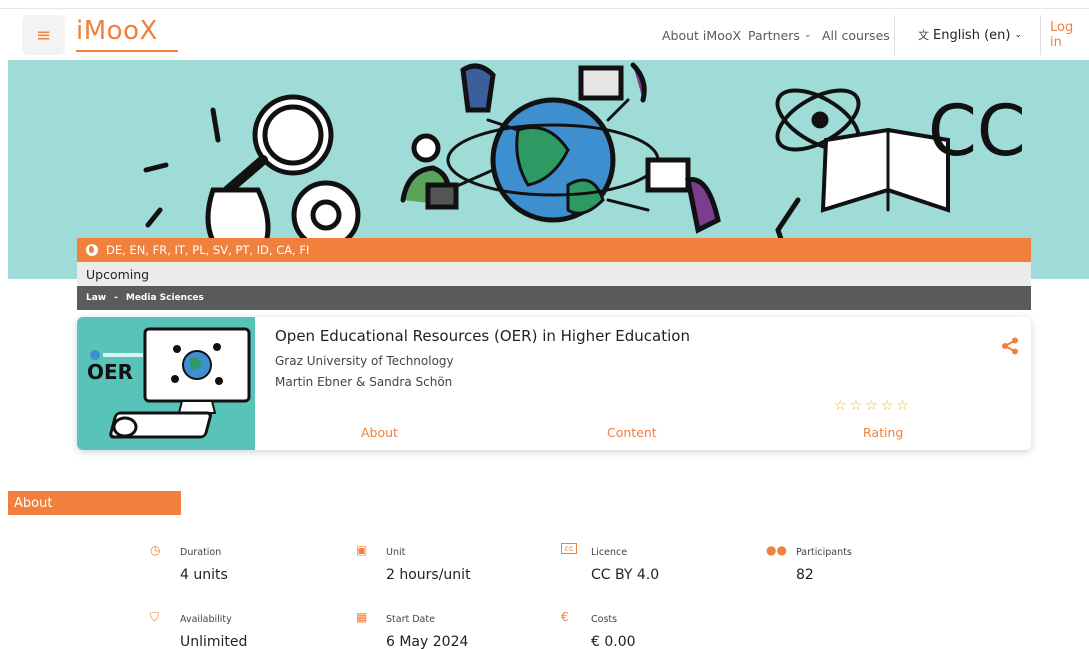 This screenshot has height=649, width=1089. I want to click on course-thumbnail: OER, so click(166, 383).